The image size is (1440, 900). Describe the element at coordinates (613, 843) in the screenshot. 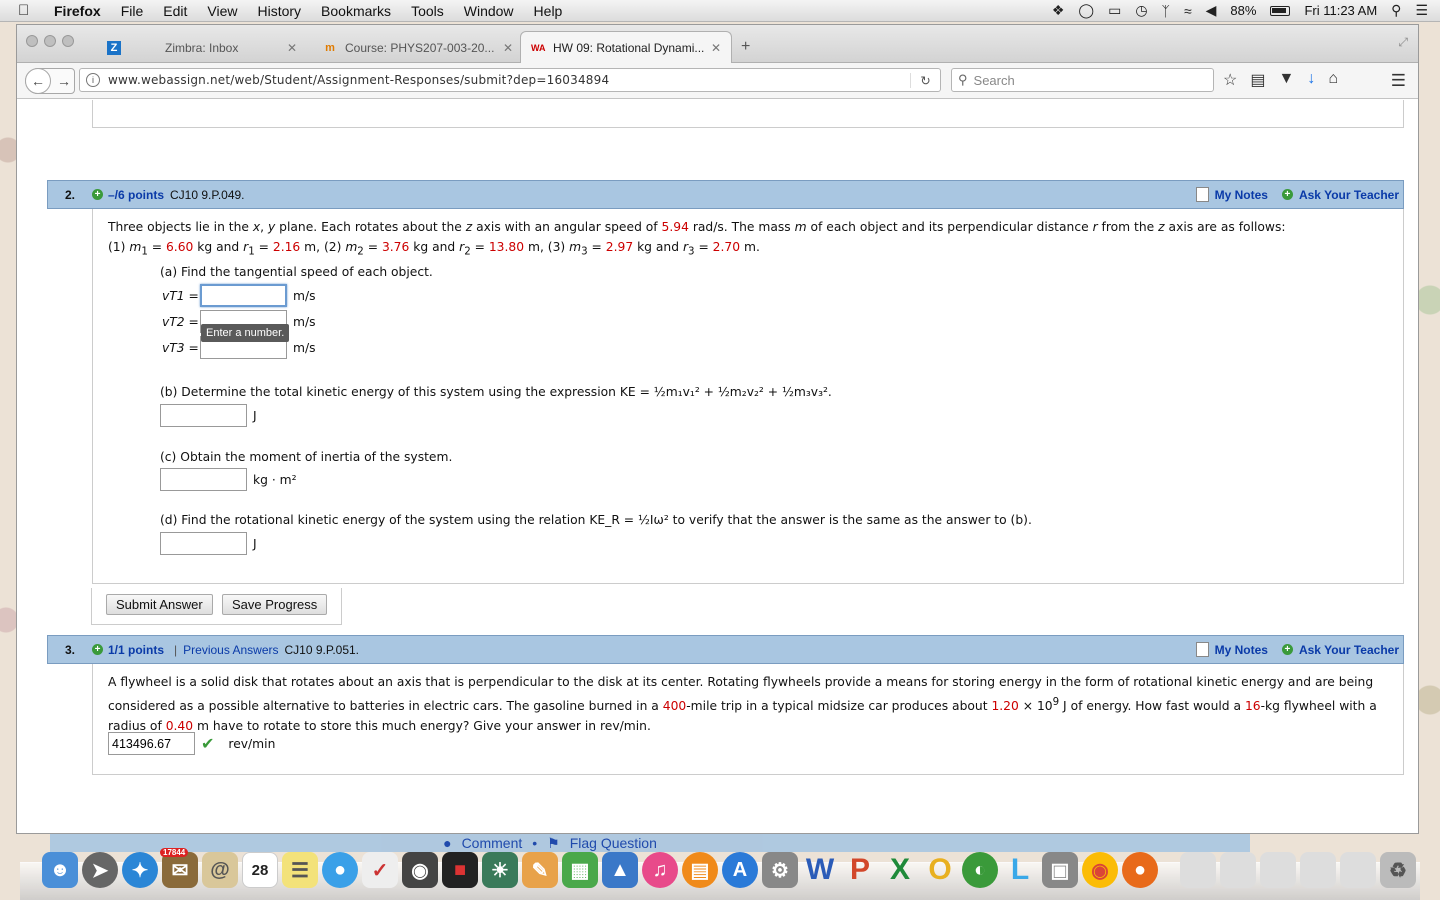

I see `flag-question-link: Flag Question` at that location.